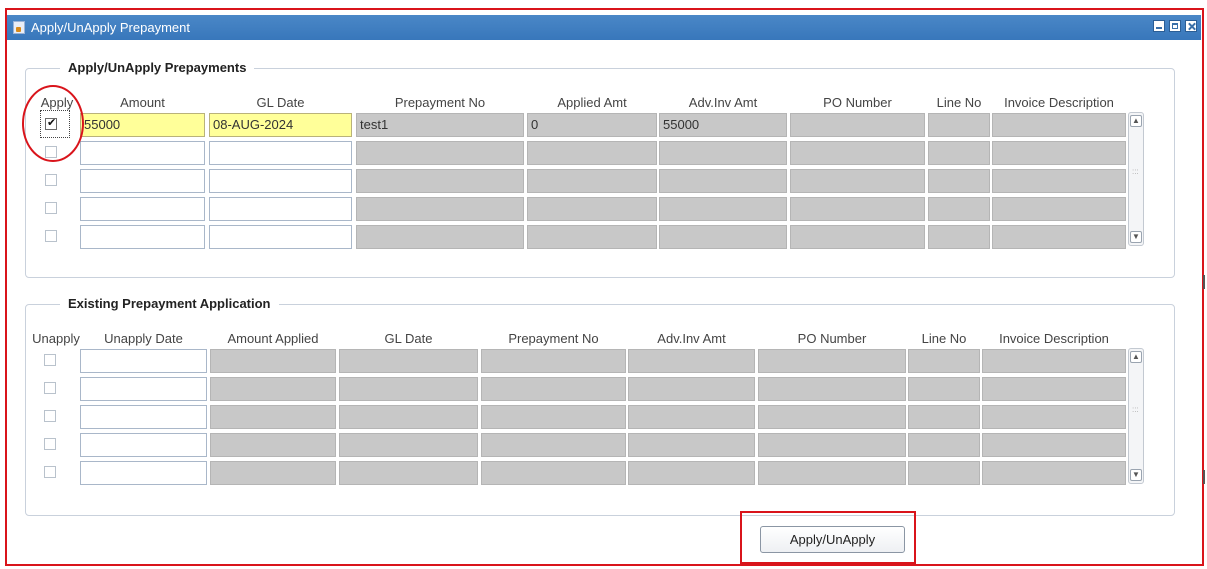 Image resolution: width=1207 pixels, height=569 pixels. I want to click on close-icon, so click(1191, 26).